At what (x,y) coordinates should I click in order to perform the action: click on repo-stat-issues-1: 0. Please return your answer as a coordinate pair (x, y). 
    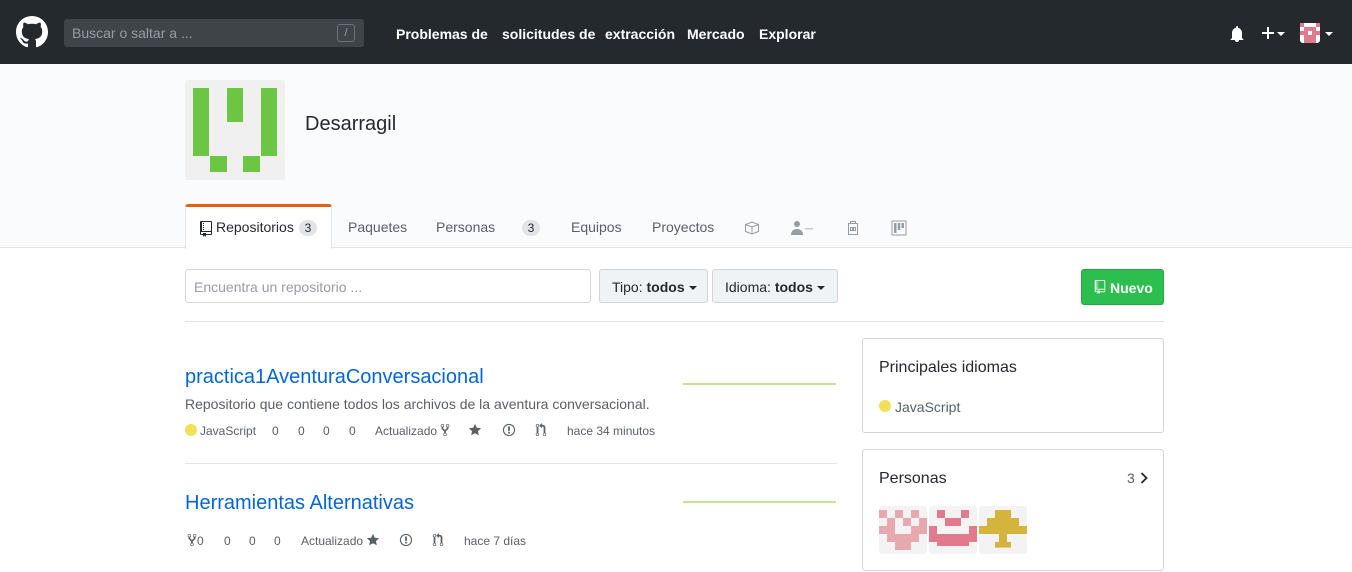
    Looking at the image, I should click on (326, 431).